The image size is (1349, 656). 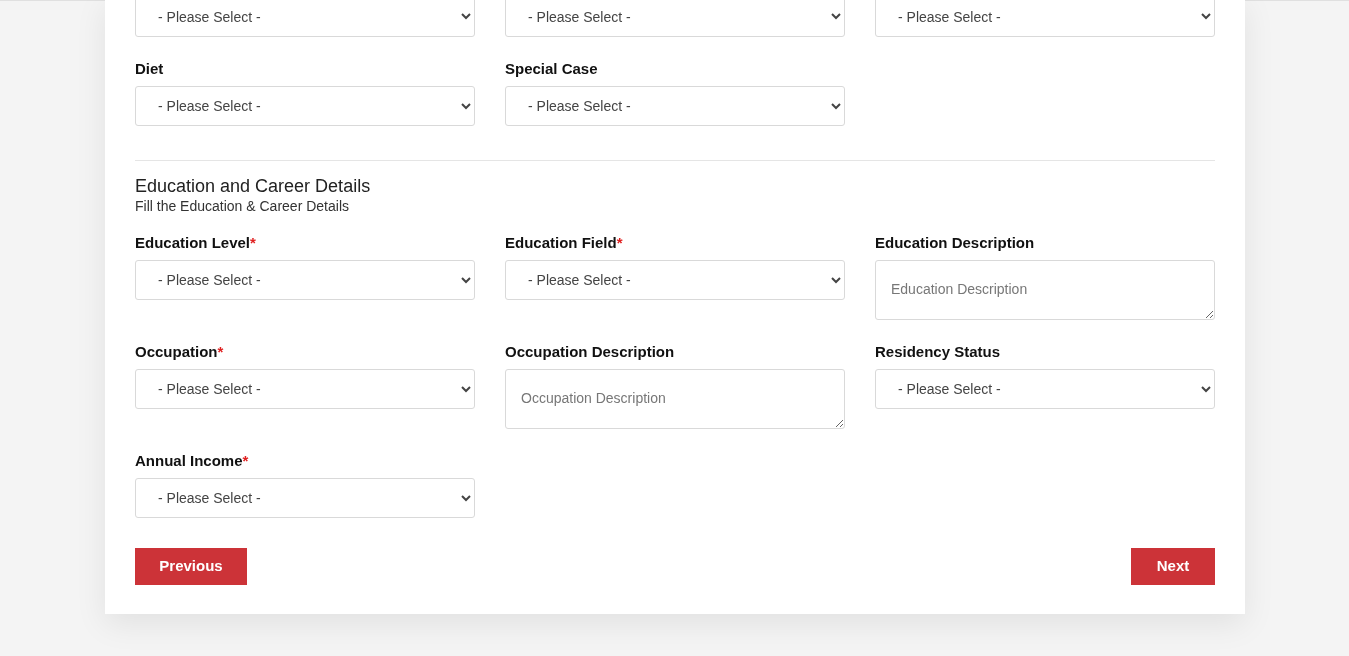 What do you see at coordinates (191, 566) in the screenshot?
I see `previous-button: Previous` at bounding box center [191, 566].